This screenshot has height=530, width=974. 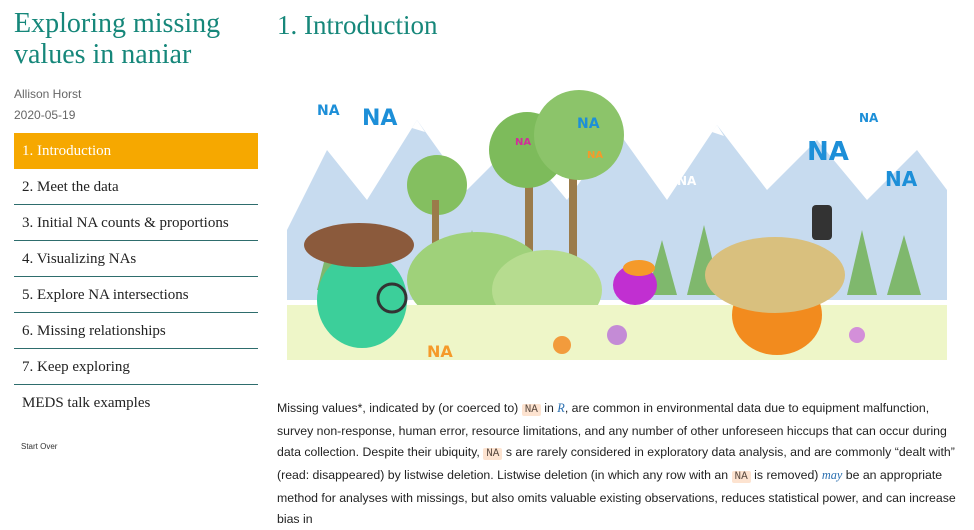 I want to click on toc-item-keep-exploring: 7. Keep exploring, so click(x=136, y=367).